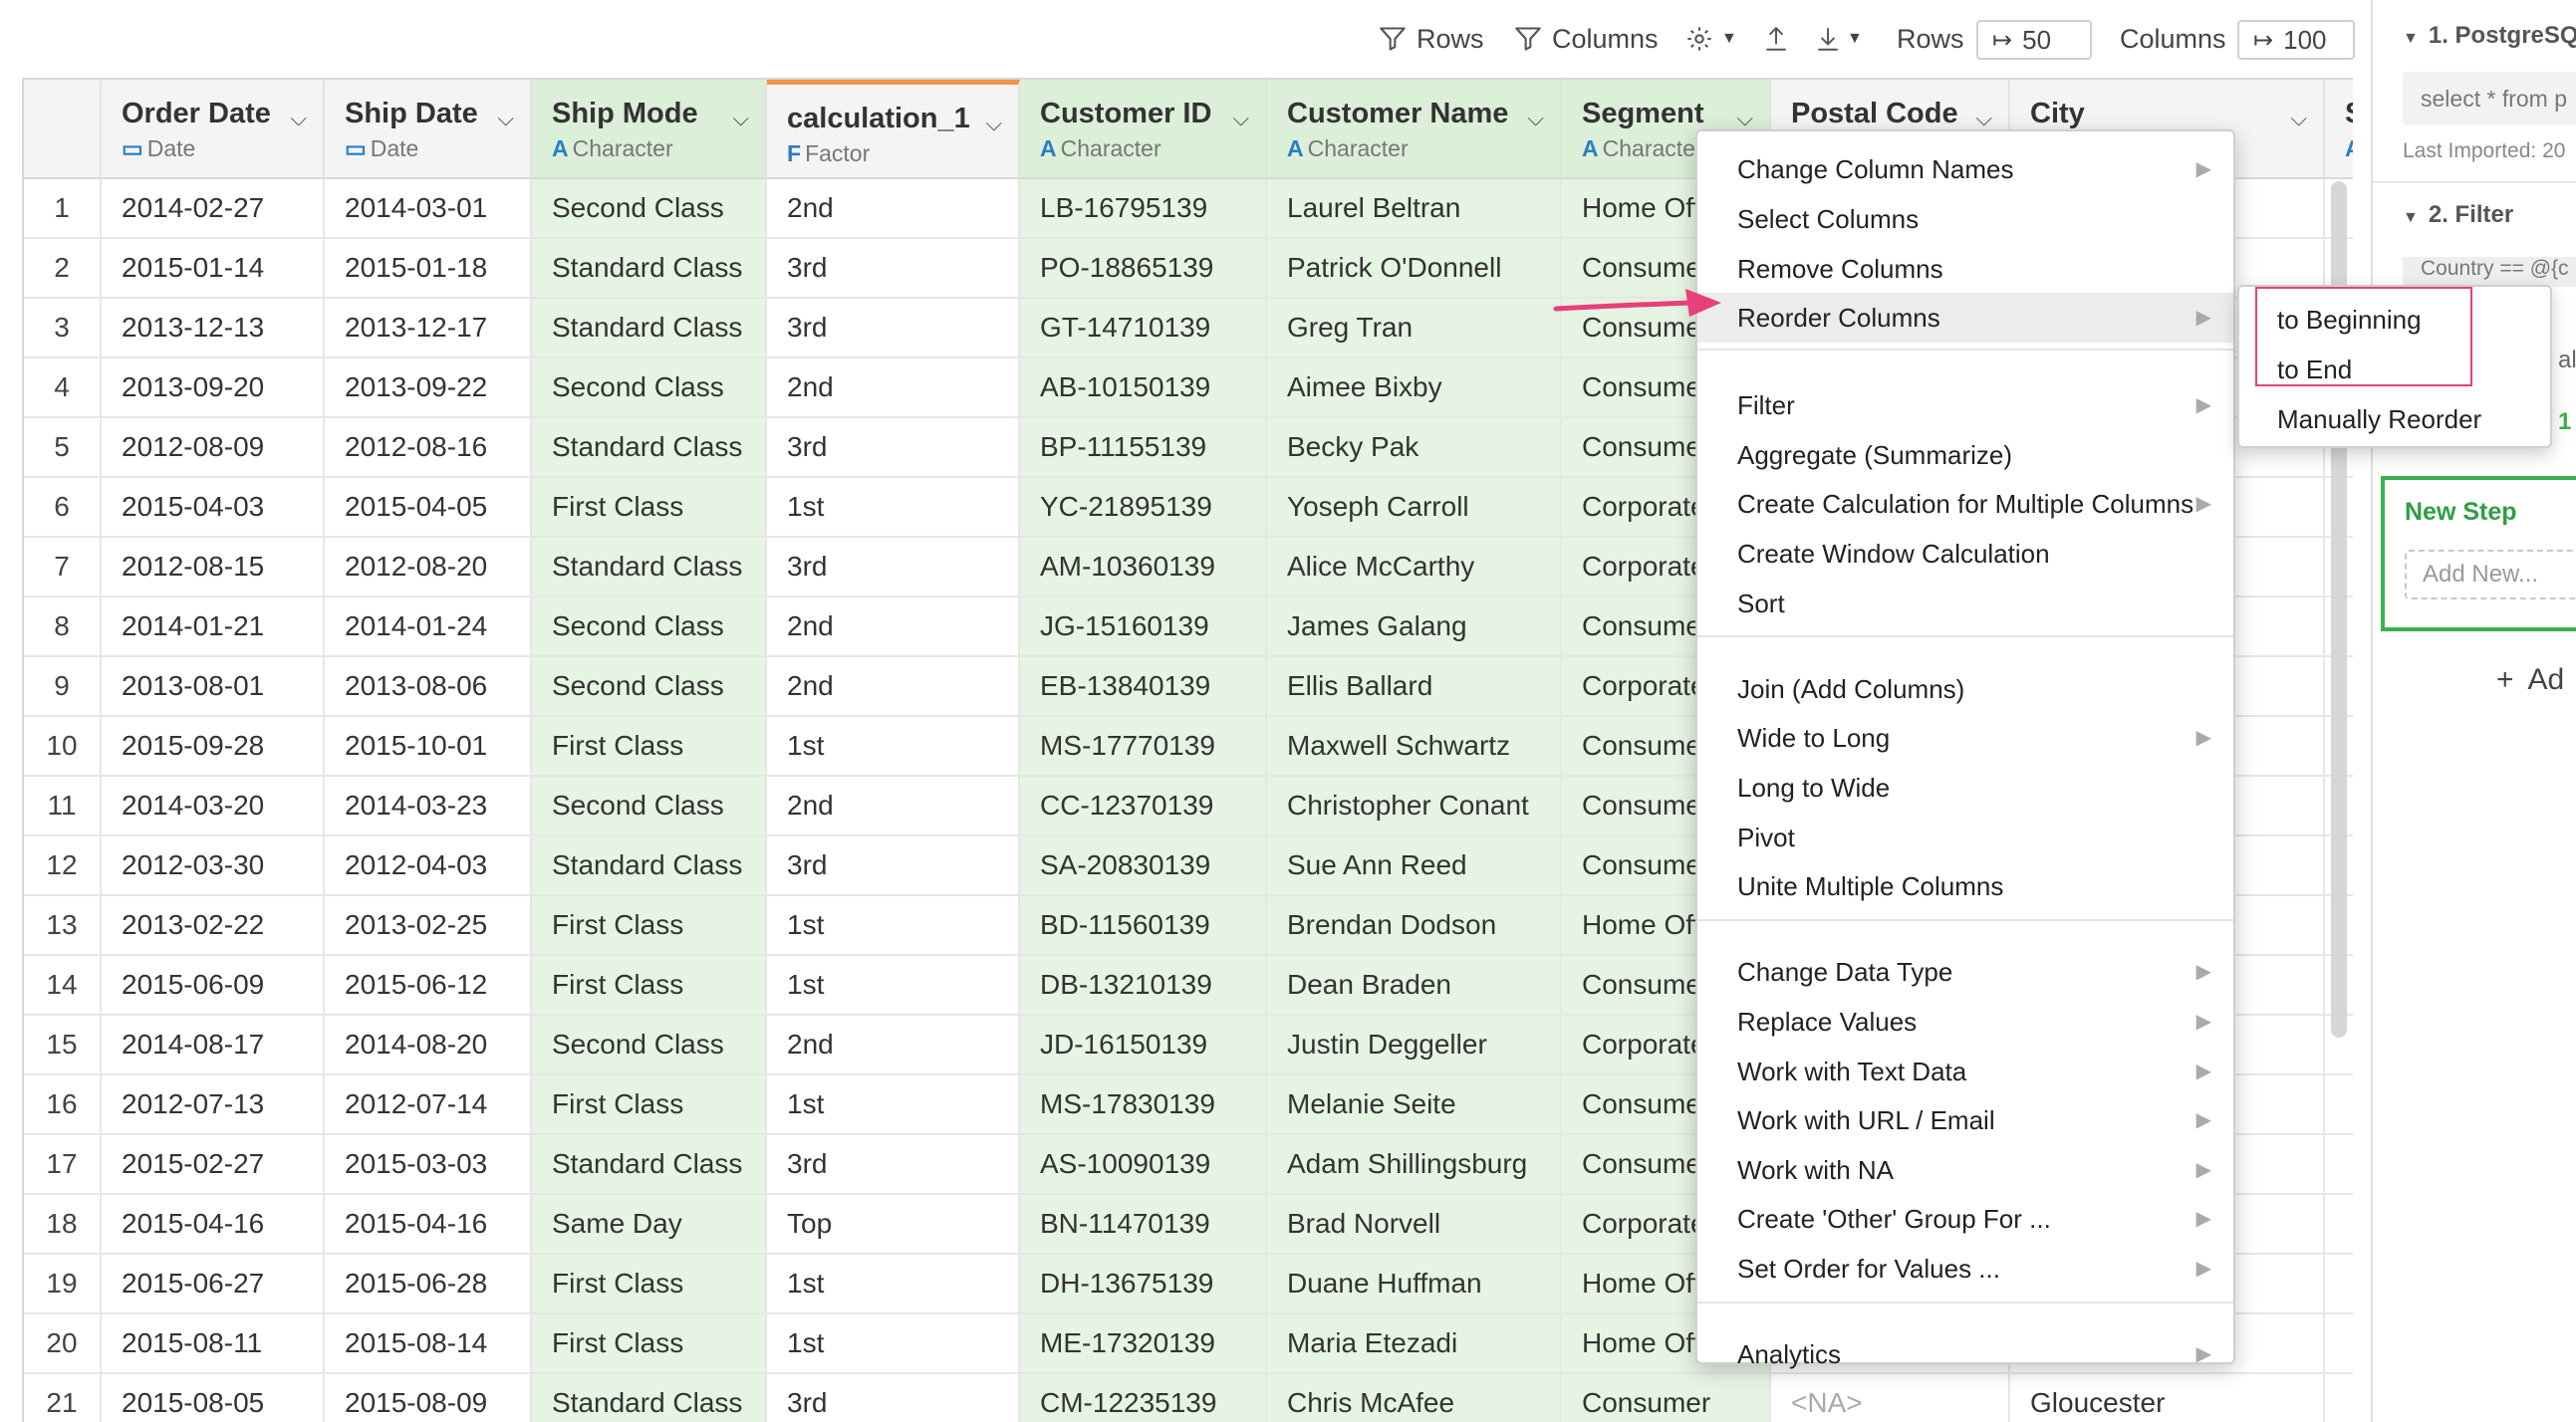  I want to click on cell-customer-id: DB-13210139, so click(1143, 986).